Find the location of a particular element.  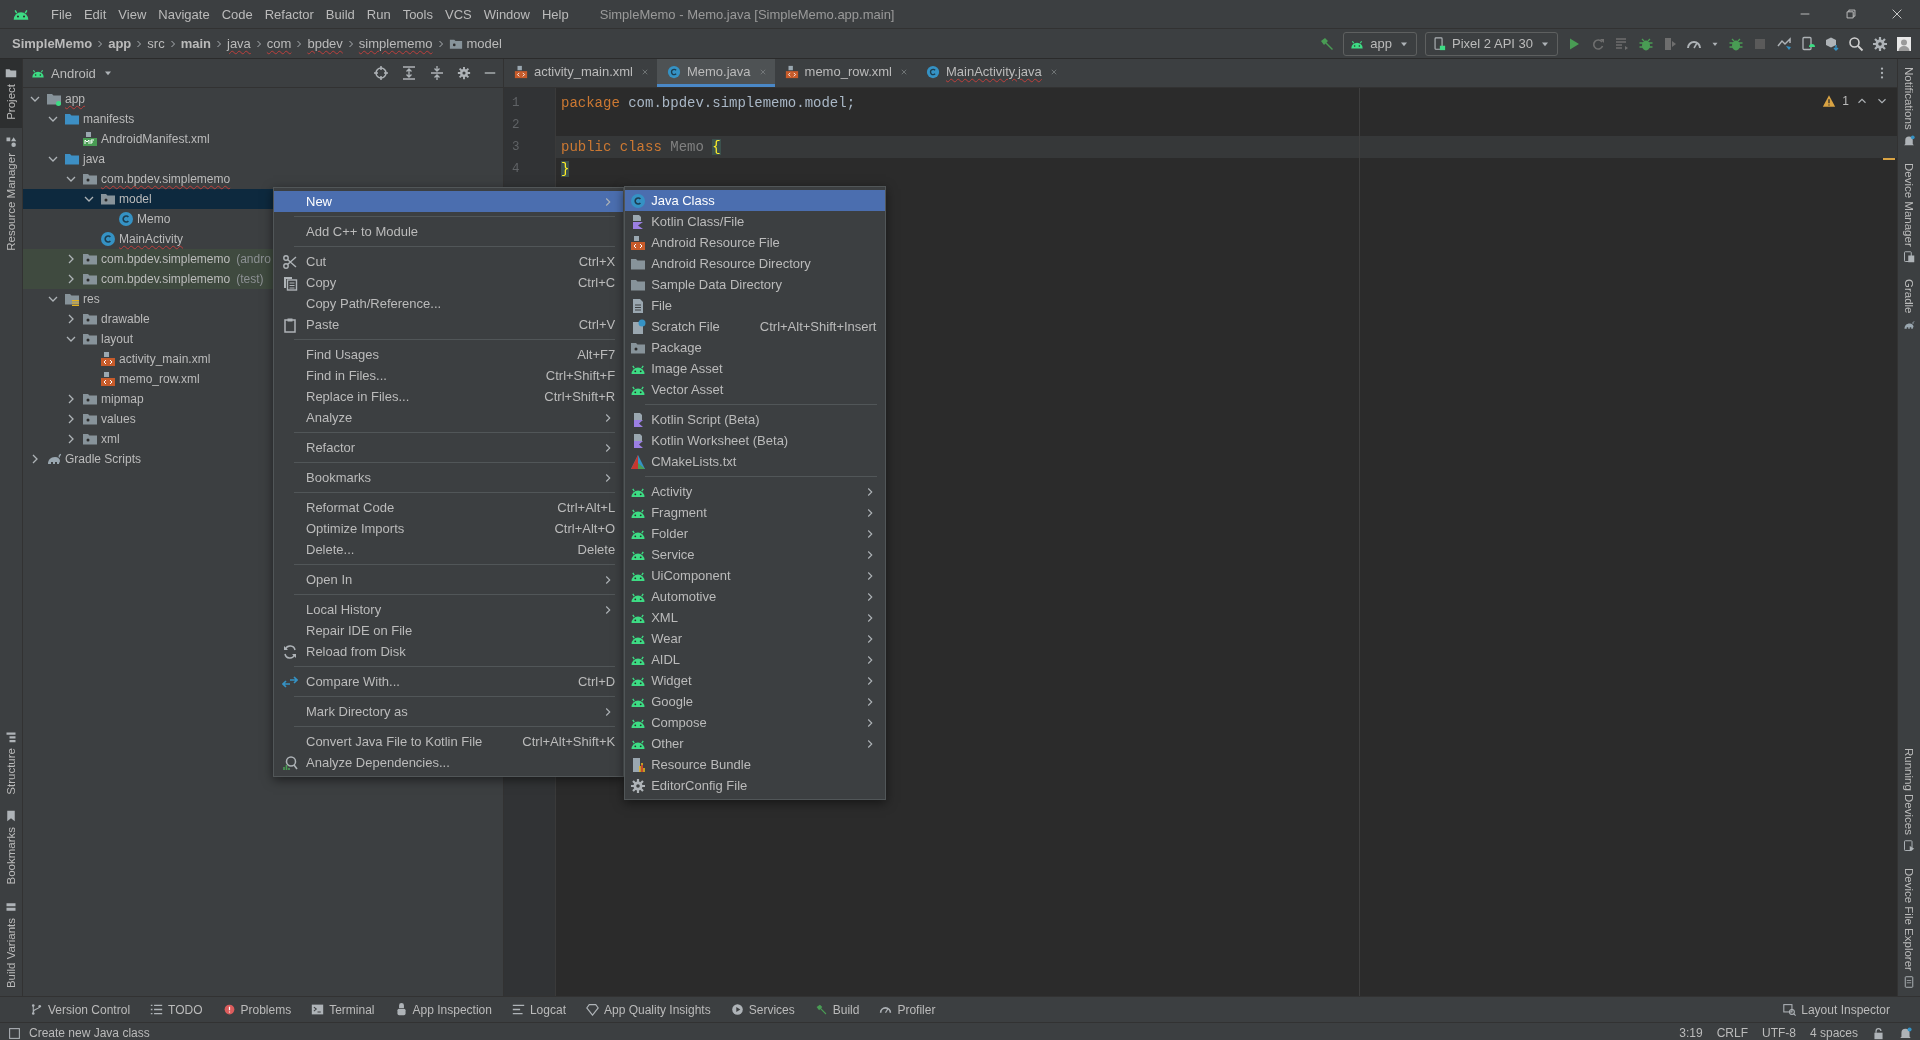

menu-item: Other is located at coordinates (755, 743).